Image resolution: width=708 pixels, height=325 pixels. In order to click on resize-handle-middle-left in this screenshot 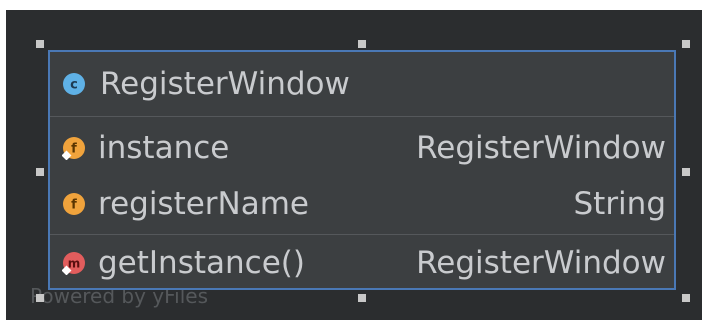, I will do `click(40, 172)`.